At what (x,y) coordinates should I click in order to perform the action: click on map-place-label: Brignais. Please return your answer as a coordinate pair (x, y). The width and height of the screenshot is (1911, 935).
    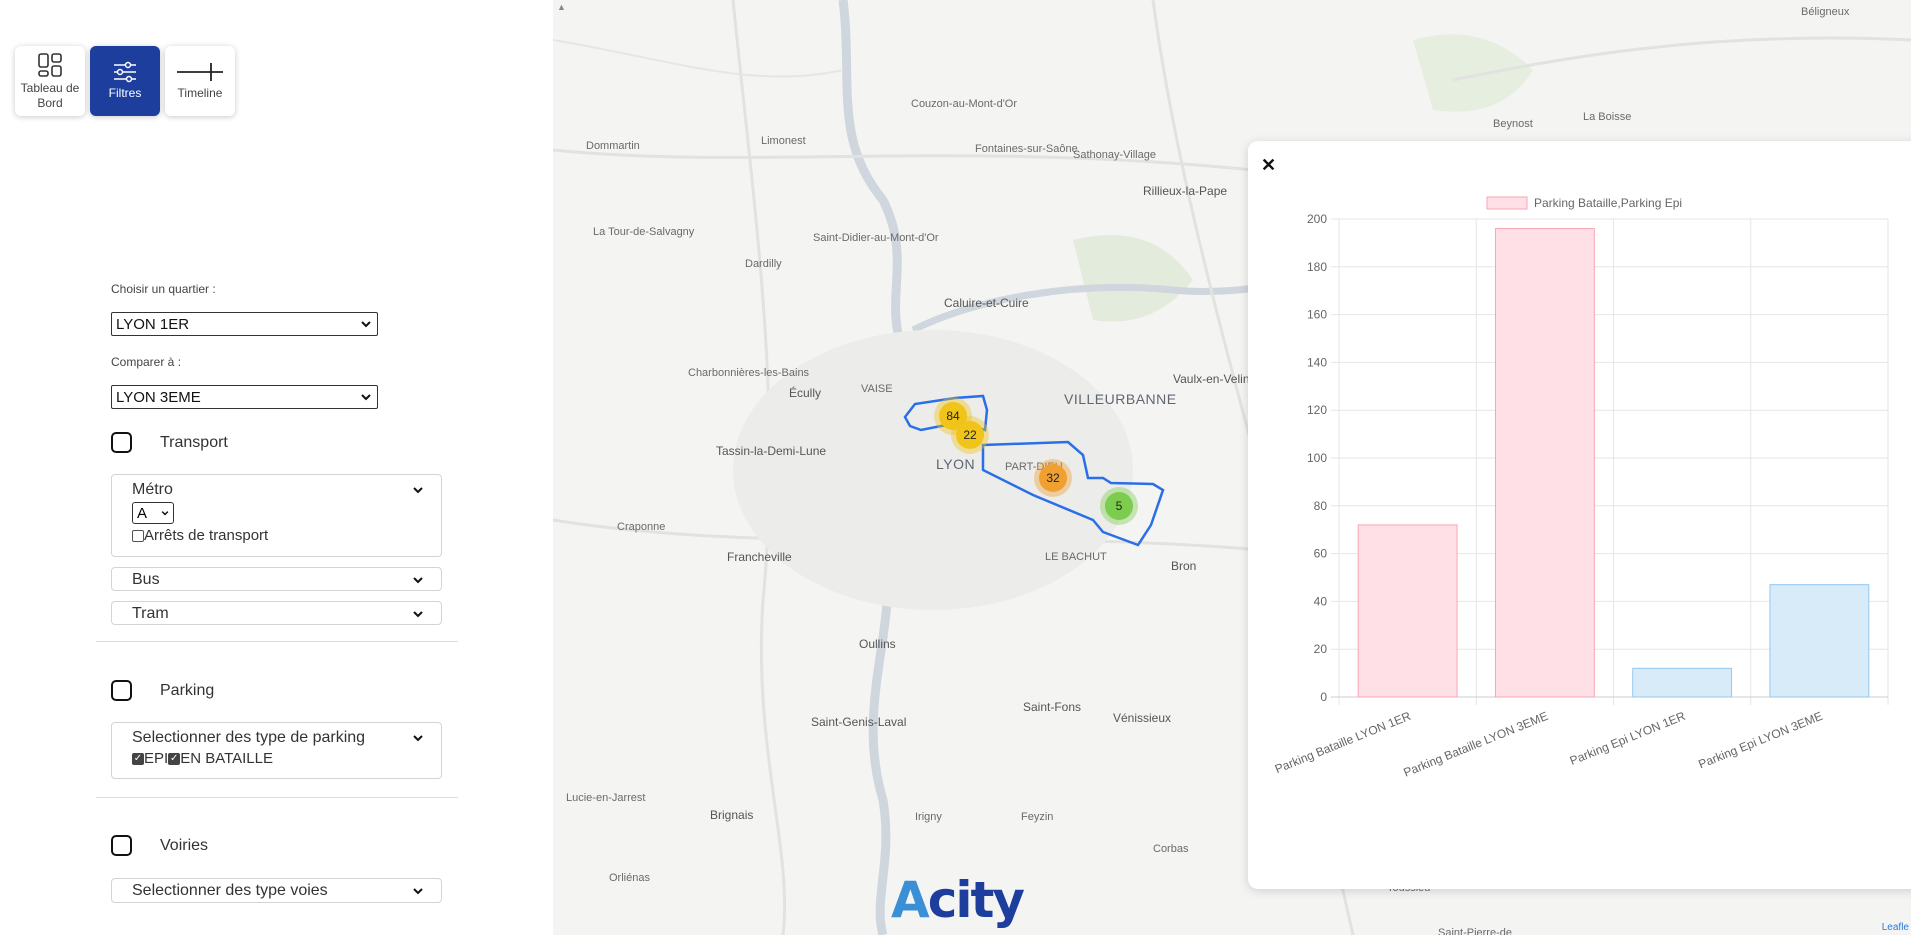
    Looking at the image, I should click on (732, 815).